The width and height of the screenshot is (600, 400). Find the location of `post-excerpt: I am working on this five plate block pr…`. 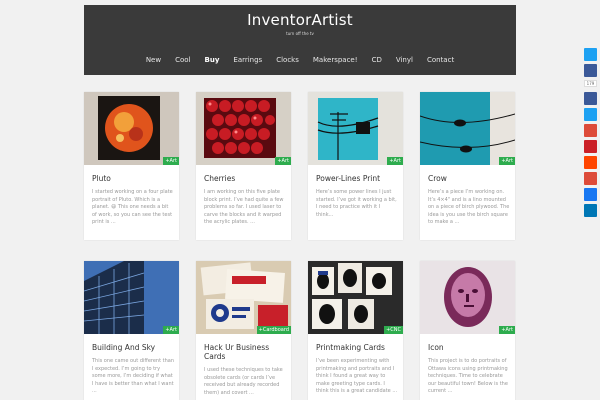

post-excerpt: I am working on this five plate block pr… is located at coordinates (244, 207).